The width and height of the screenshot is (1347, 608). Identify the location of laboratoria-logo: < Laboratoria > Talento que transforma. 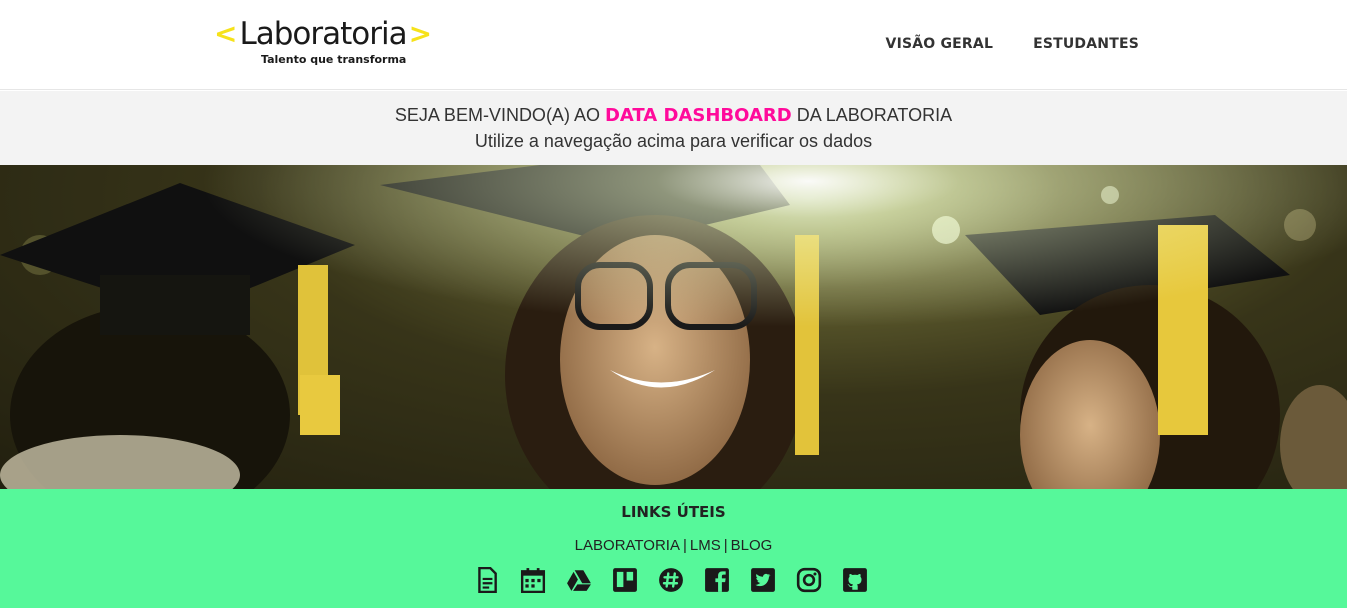
(326, 44).